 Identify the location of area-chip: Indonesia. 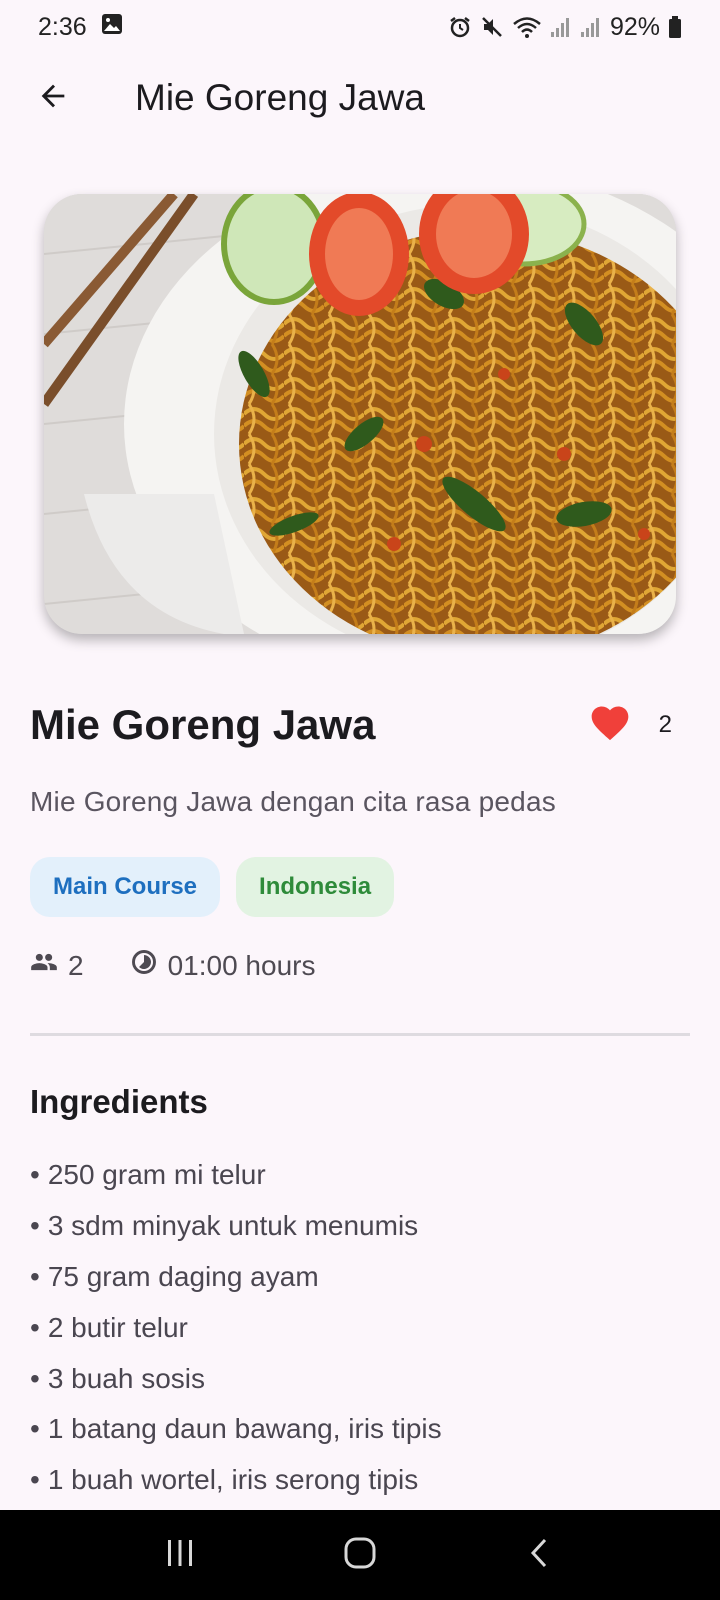
(315, 887).